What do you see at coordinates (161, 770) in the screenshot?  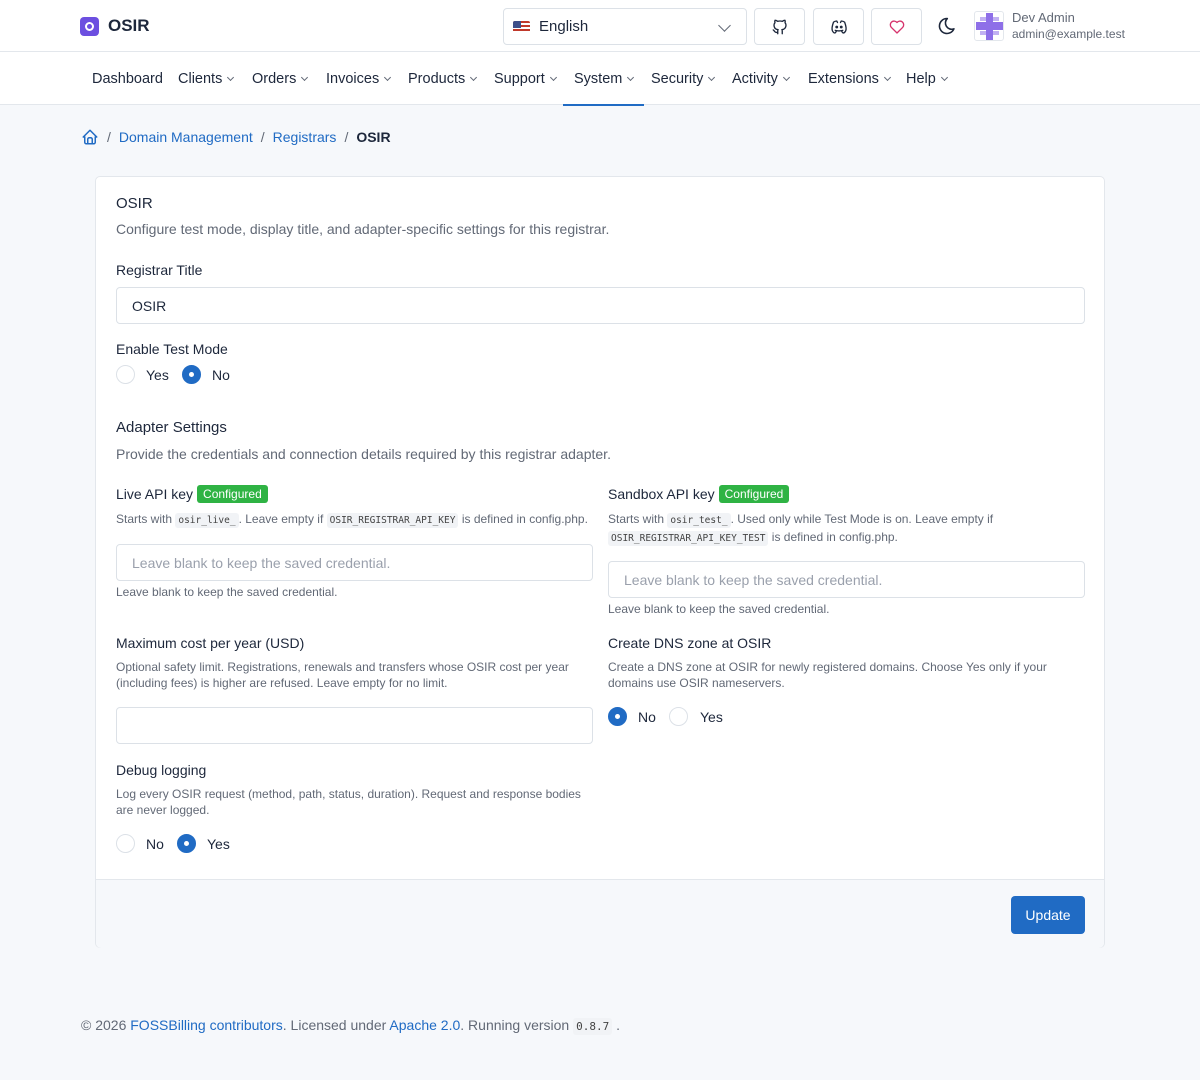 I see `debug-logging-label: Debug logging` at bounding box center [161, 770].